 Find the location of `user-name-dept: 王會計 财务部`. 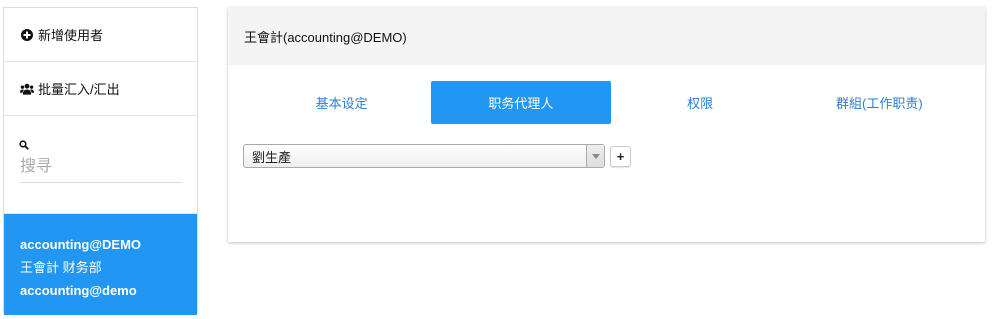

user-name-dept: 王會計 财务部 is located at coordinates (61, 267).